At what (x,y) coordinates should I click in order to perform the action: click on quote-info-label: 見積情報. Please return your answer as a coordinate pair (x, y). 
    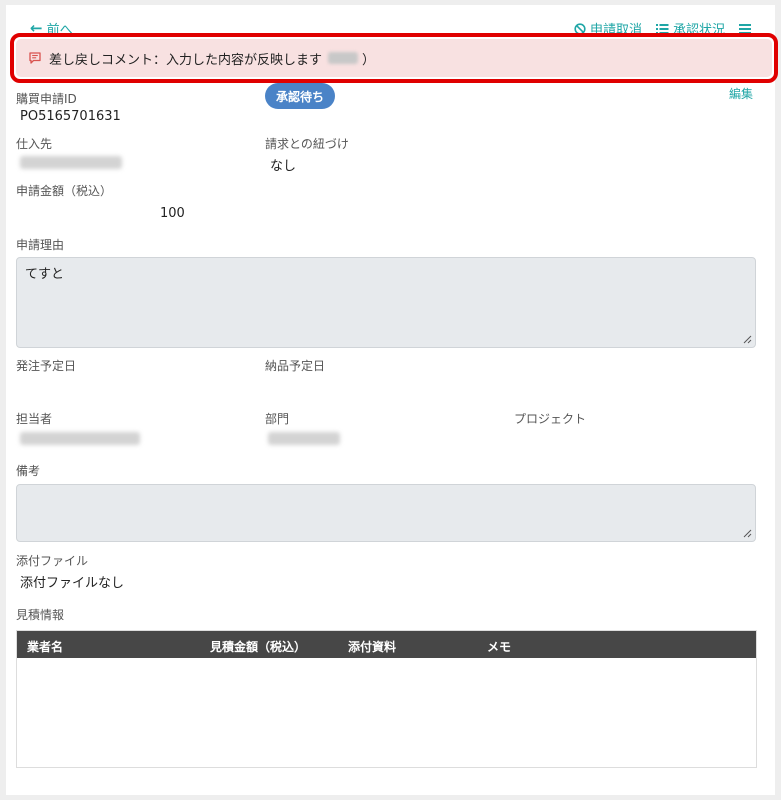
    Looking at the image, I should click on (40, 615).